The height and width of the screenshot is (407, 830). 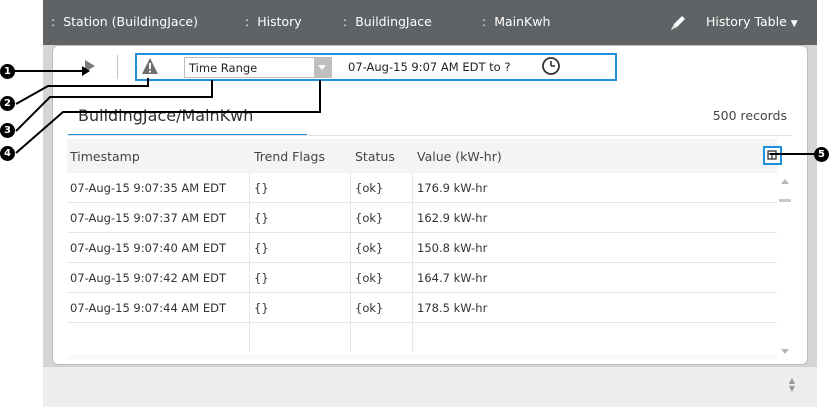 I want to click on callout-4-line, so click(x=168, y=117).